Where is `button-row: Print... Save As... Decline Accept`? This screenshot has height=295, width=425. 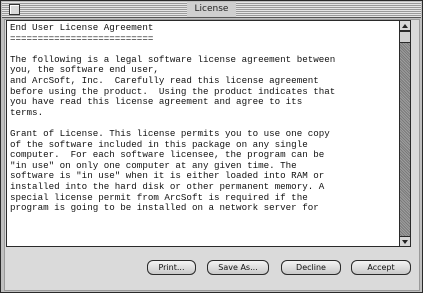
button-row: Print... Save As... Decline Accept is located at coordinates (212, 269).